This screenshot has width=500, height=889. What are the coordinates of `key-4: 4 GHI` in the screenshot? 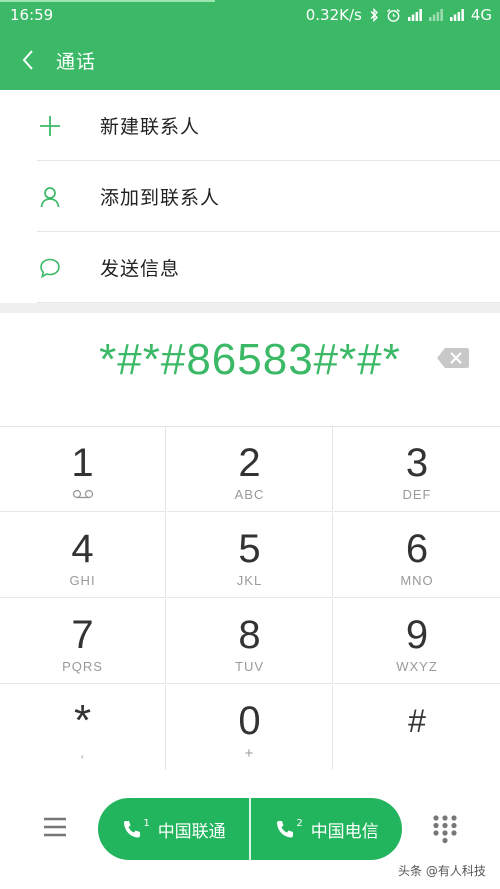 It's located at (83, 555).